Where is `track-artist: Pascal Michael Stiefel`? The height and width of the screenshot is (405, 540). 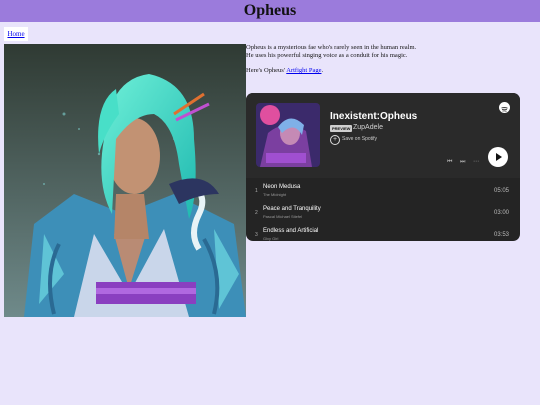
track-artist: Pascal Michael Stiefel is located at coordinates (283, 216).